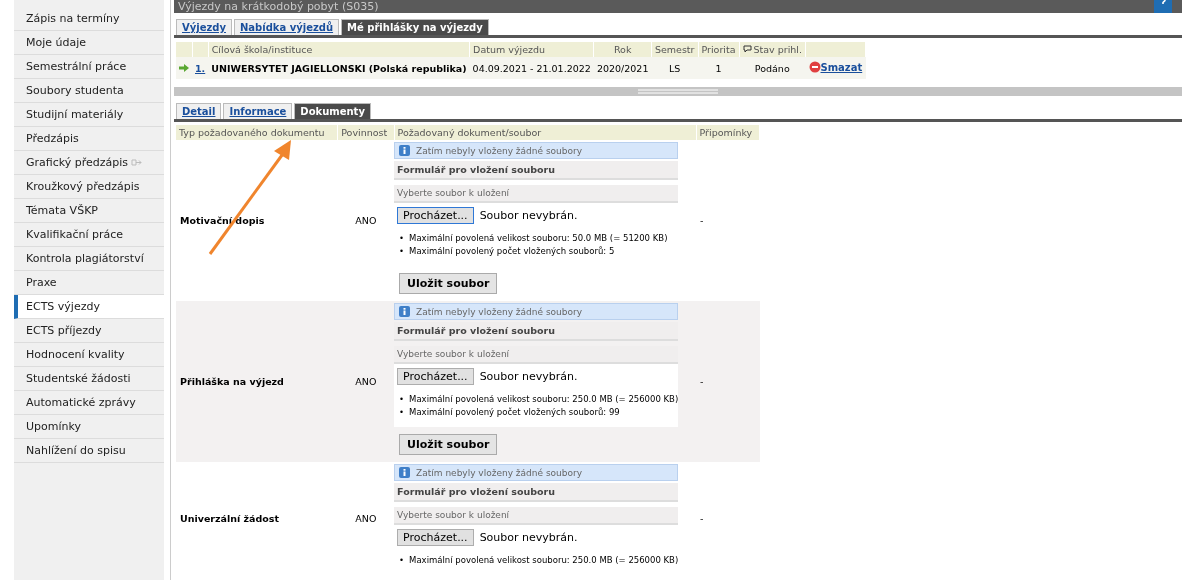  I want to click on table-cell: UNIWERSYTET JAGIELLONSKI (Polská republika), so click(339, 68).